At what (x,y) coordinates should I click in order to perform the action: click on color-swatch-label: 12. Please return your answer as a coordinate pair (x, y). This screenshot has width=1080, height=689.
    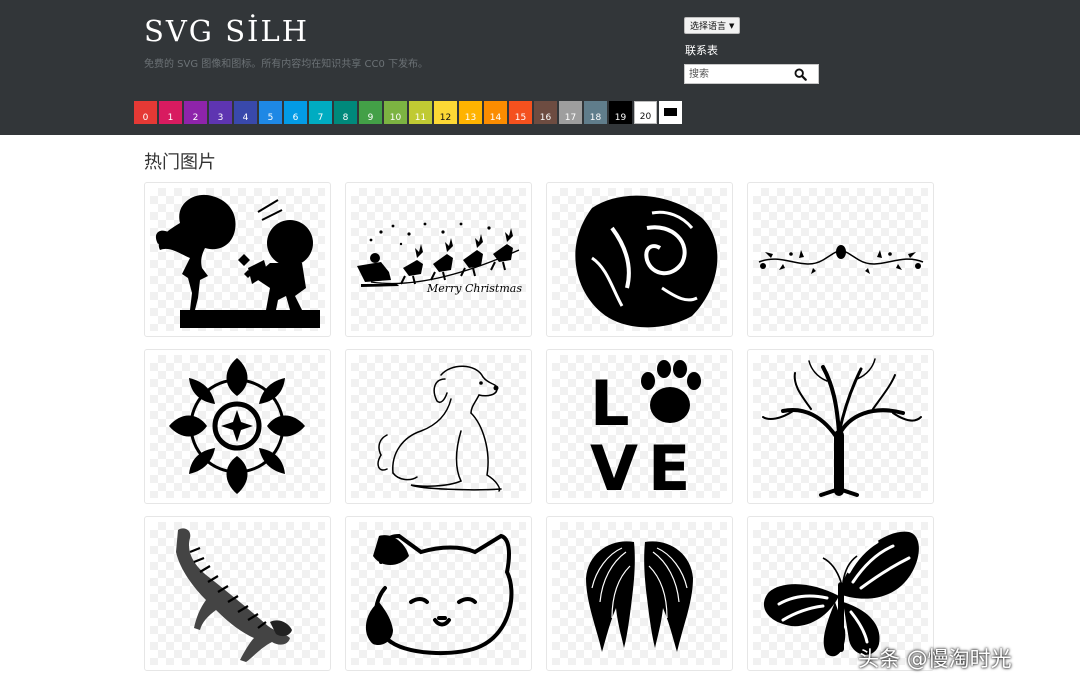
    Looking at the image, I should click on (445, 118).